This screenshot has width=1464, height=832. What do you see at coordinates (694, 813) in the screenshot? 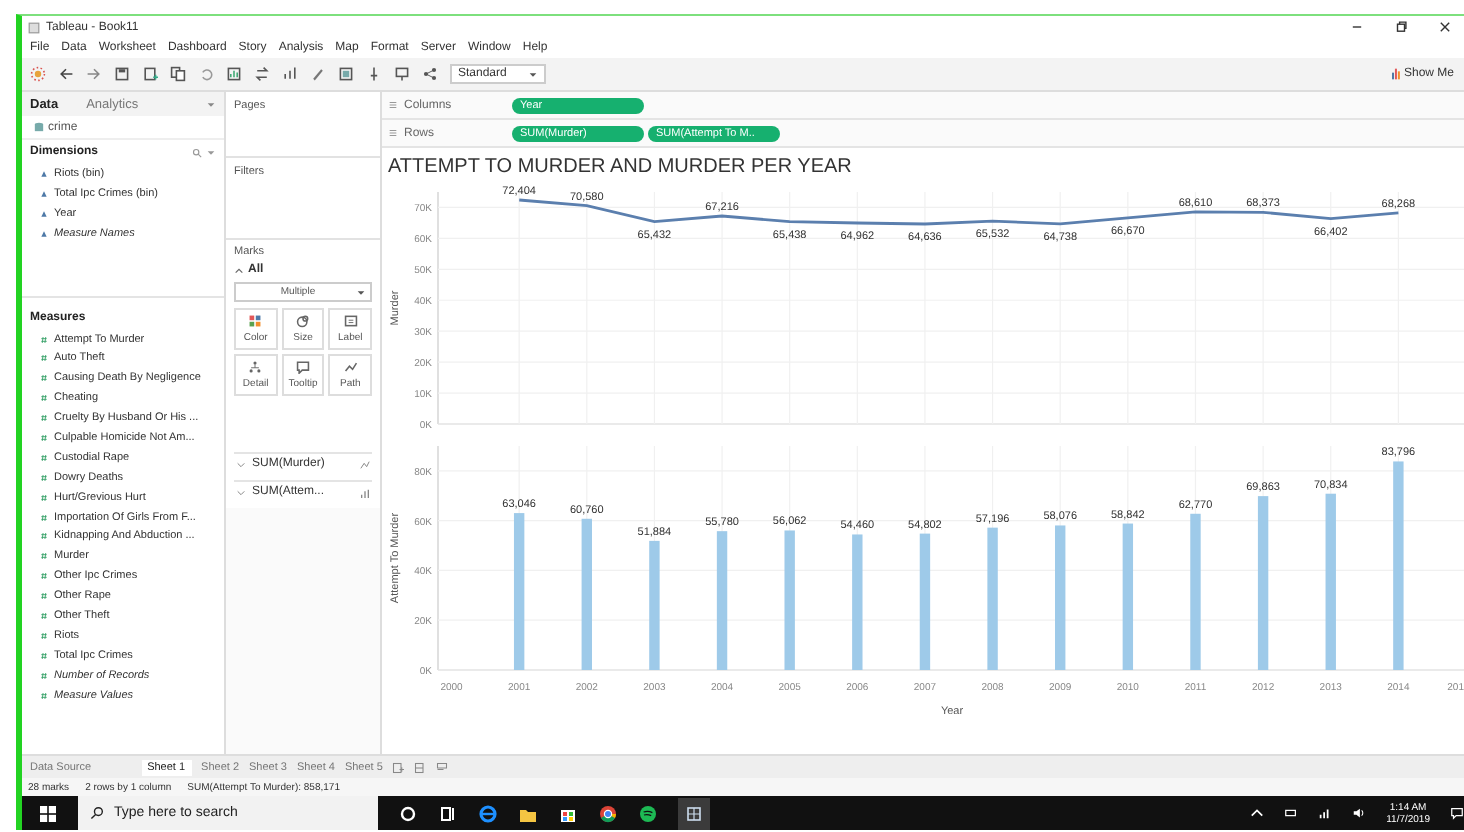
I see `grid-app-icon` at bounding box center [694, 813].